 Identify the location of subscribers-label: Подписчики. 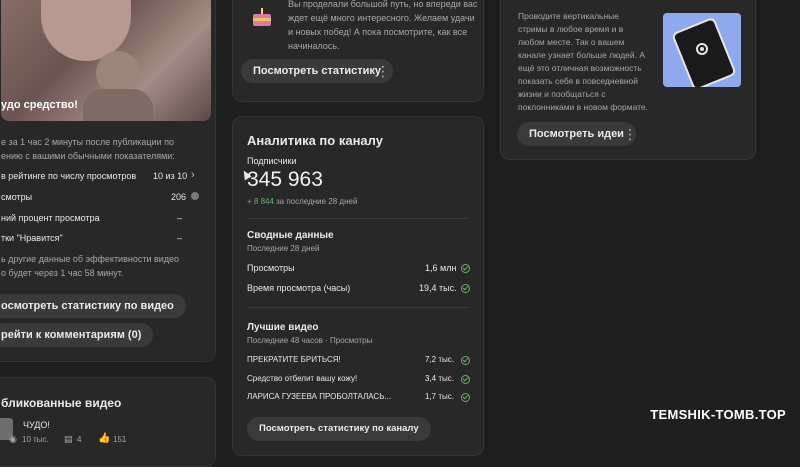
(272, 161).